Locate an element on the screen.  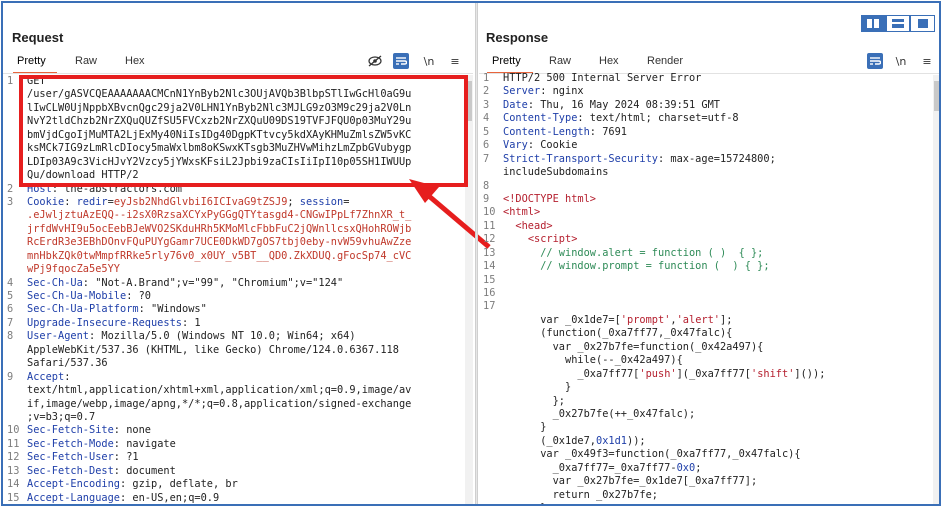
code-token: 'alert' is located at coordinates (698, 319).